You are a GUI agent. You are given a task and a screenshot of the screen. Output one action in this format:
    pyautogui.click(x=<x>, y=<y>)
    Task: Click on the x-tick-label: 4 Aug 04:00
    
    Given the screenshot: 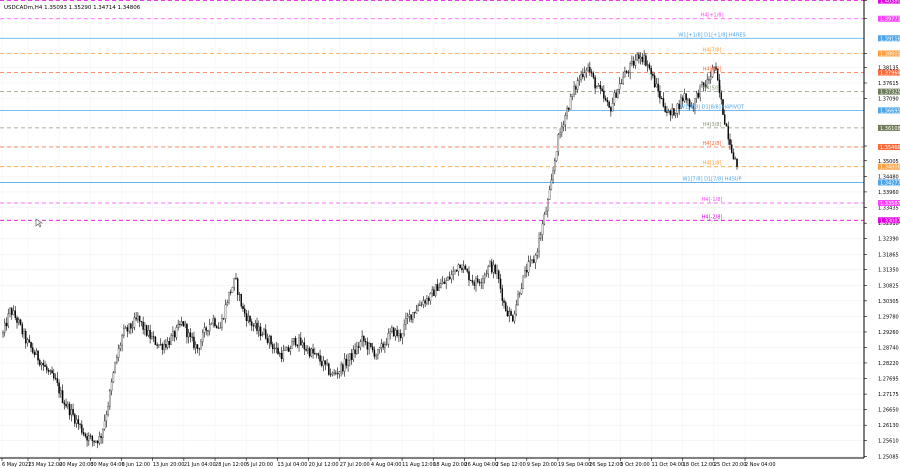 What is the action you would take?
    pyautogui.click(x=386, y=465)
    